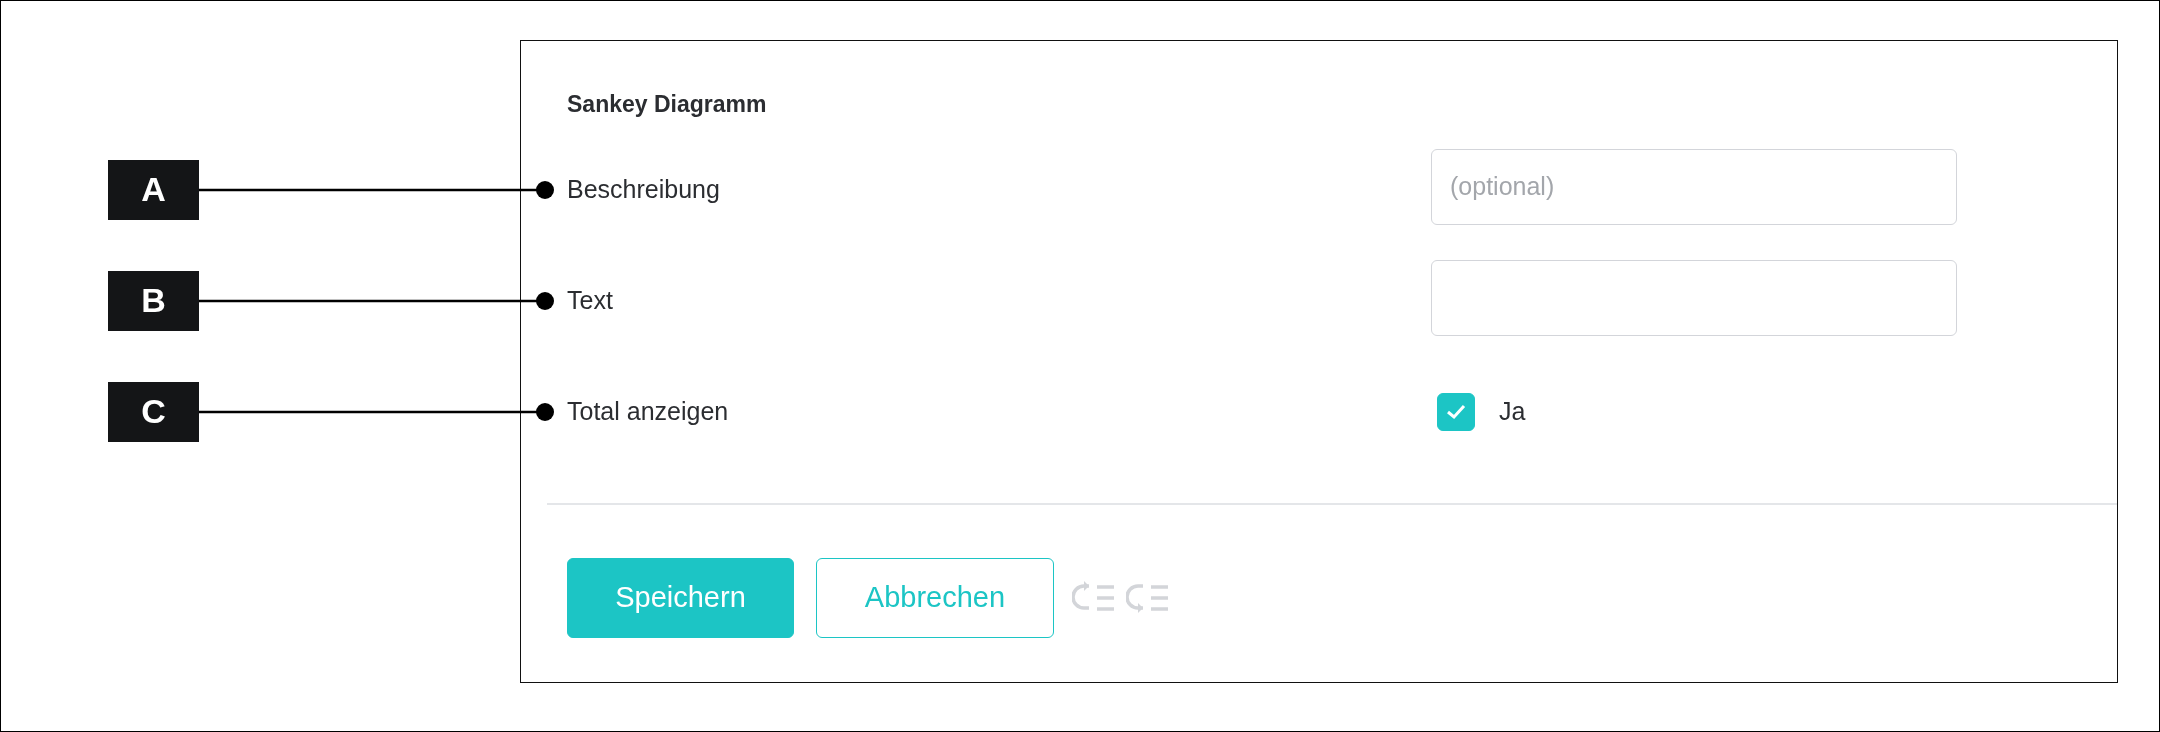 This screenshot has height=732, width=2160. I want to click on callout-badge: C, so click(153, 411).